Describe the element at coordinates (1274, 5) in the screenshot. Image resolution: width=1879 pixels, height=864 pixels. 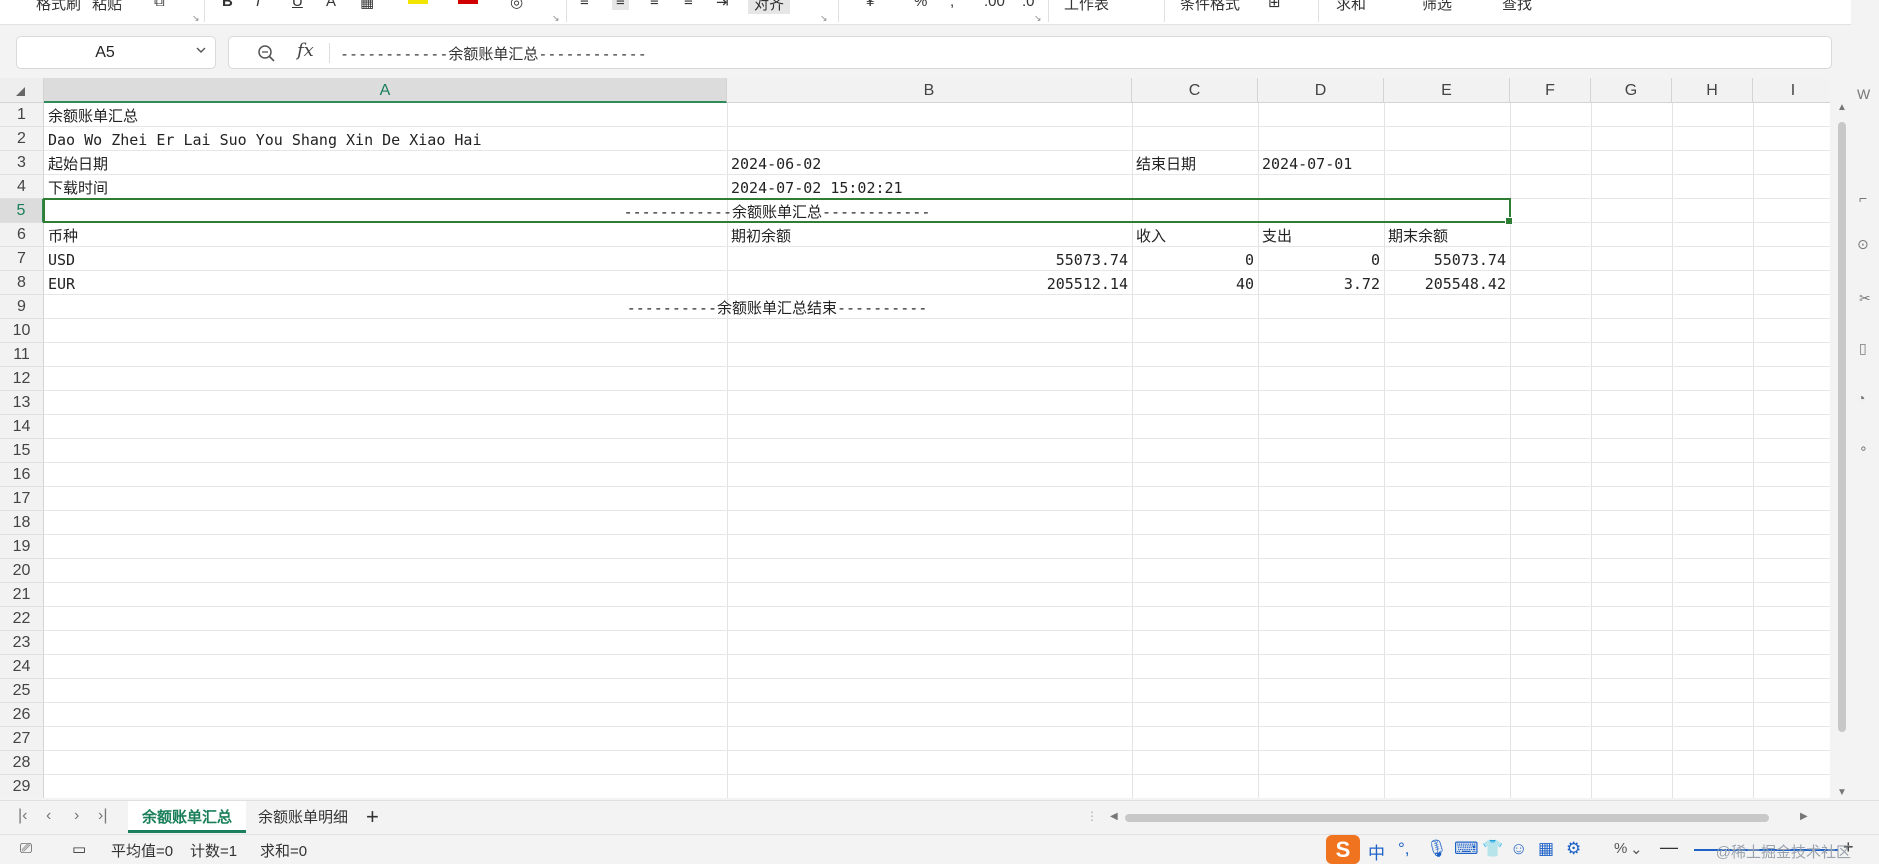
I see `table-icon: ⊞` at that location.